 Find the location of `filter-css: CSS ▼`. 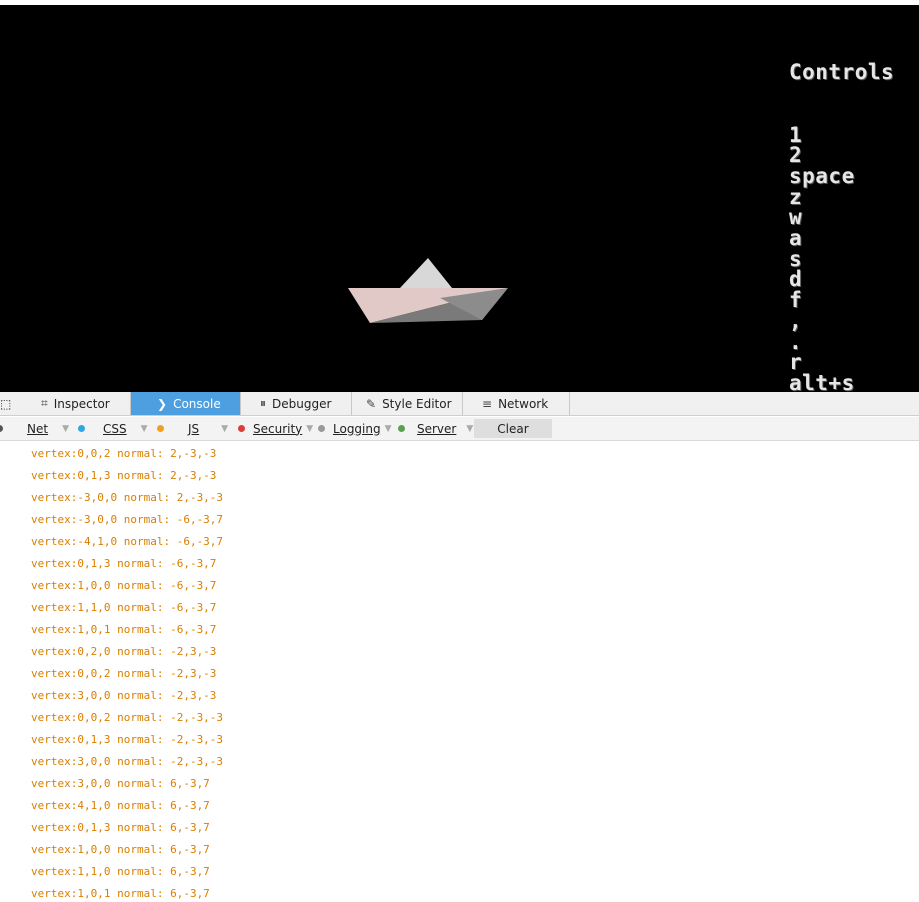

filter-css: CSS ▼ is located at coordinates (113, 428).